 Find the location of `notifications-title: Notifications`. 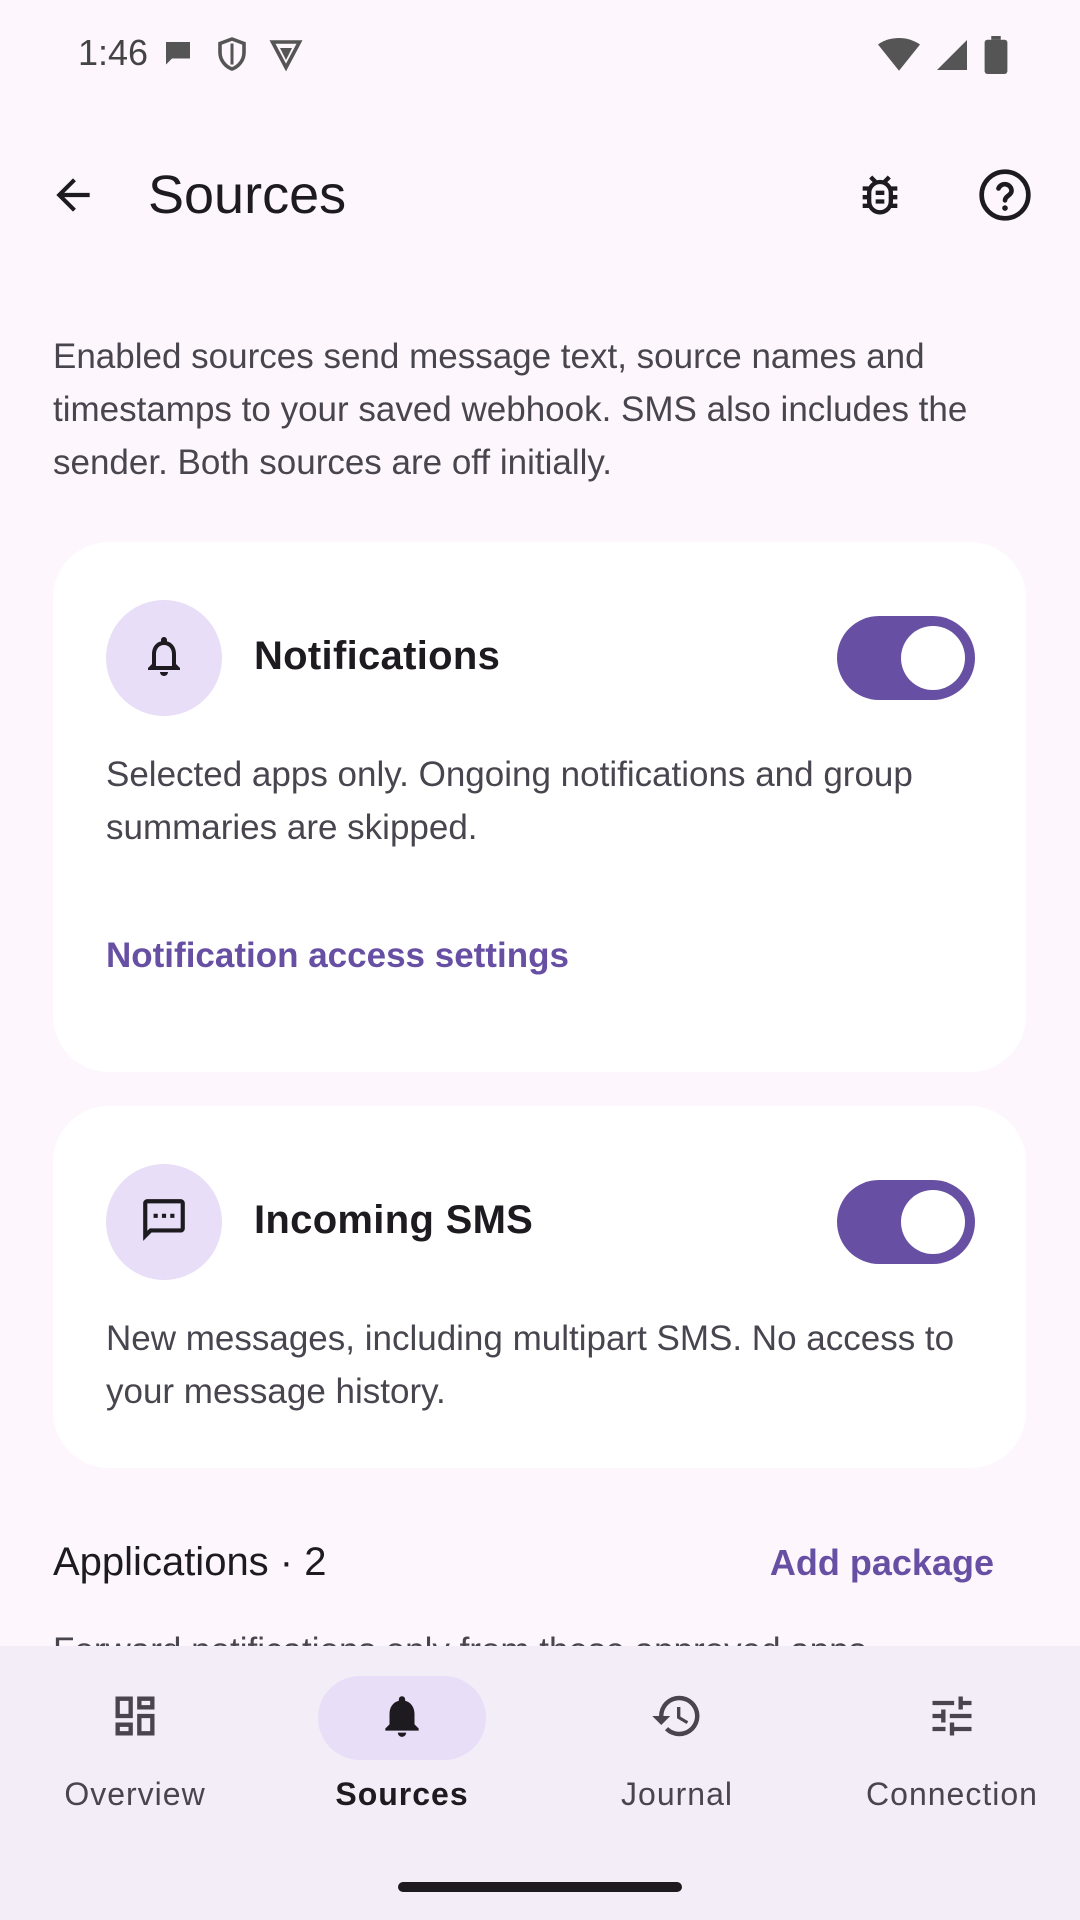

notifications-title: Notifications is located at coordinates (377, 656).